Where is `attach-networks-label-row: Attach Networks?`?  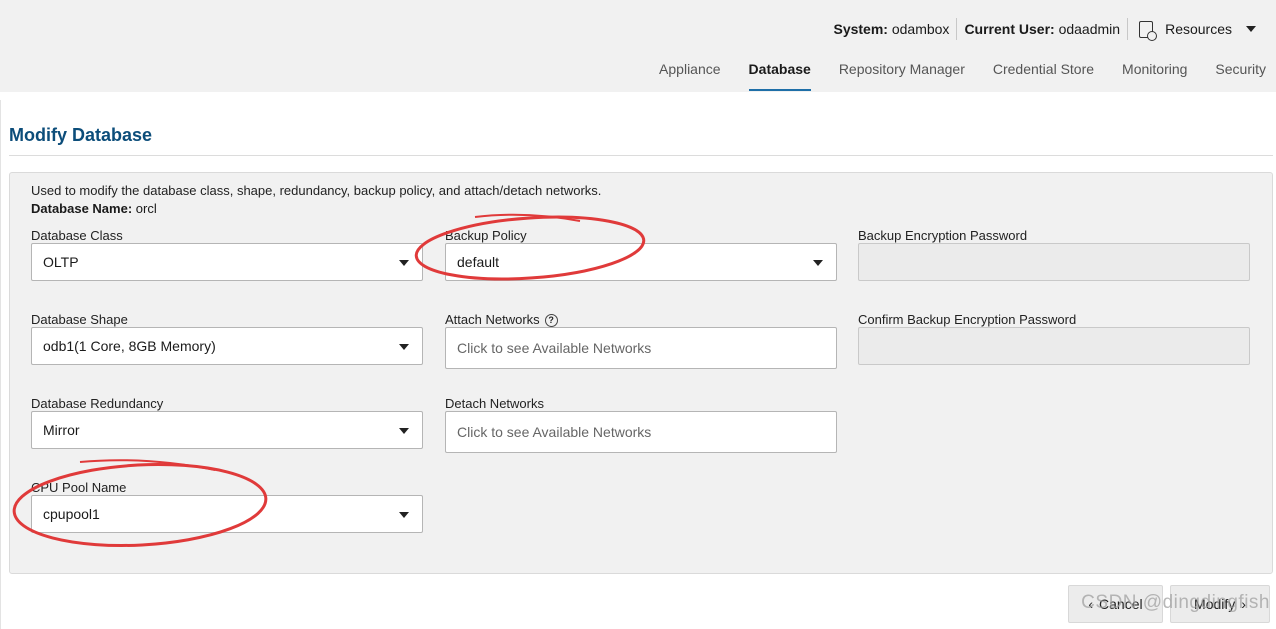
attach-networks-label-row: Attach Networks? is located at coordinates (501, 319).